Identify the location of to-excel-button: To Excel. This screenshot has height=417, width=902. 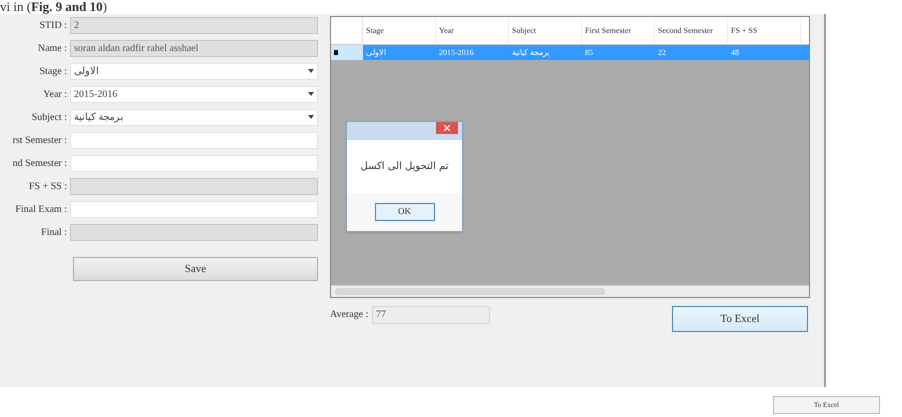
(740, 319).